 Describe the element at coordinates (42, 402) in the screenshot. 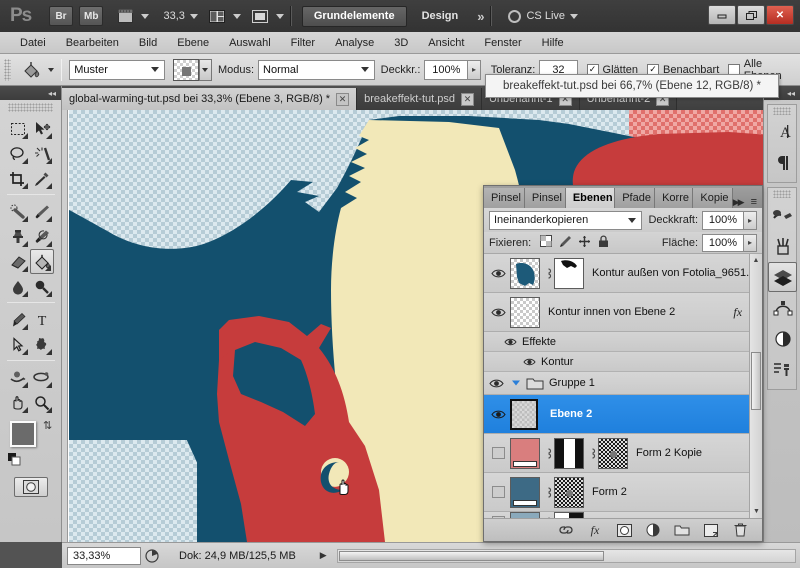

I see `zoom-tool` at that location.